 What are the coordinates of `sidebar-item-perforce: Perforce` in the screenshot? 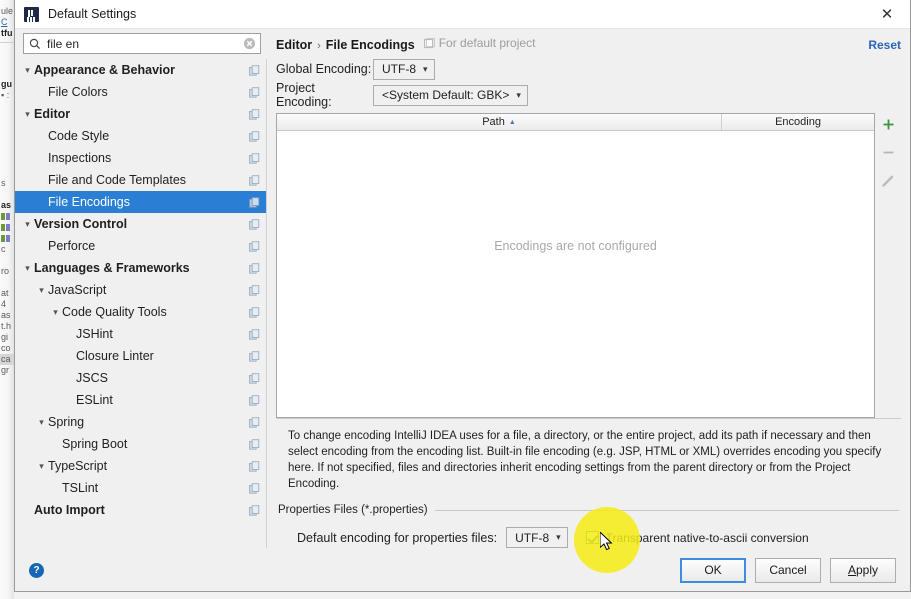 It's located at (140, 246).